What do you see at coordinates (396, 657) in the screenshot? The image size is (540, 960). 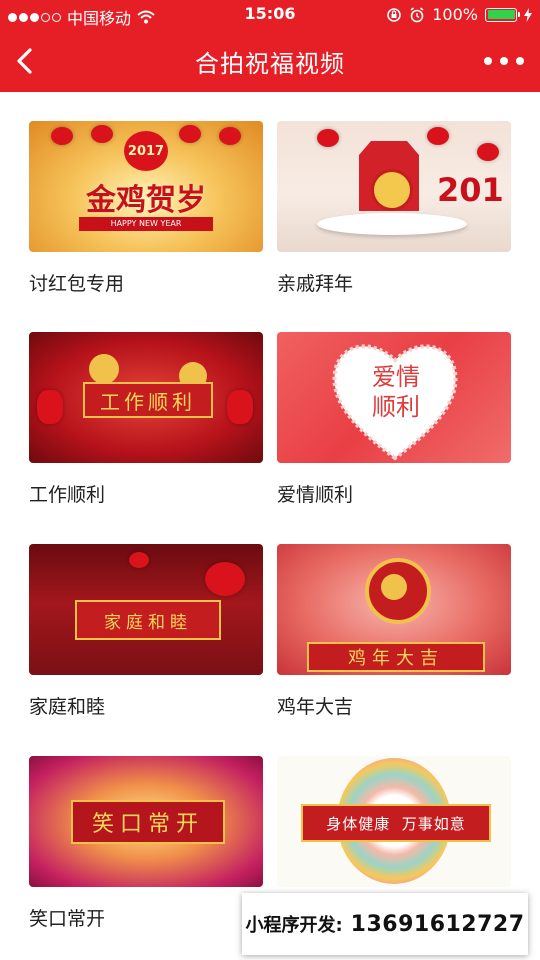 I see `thumb-title: 鸡年大吉` at bounding box center [396, 657].